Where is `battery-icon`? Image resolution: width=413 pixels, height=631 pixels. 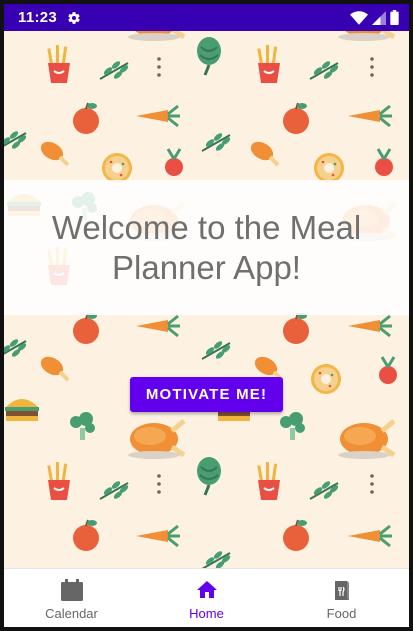 battery-icon is located at coordinates (394, 17).